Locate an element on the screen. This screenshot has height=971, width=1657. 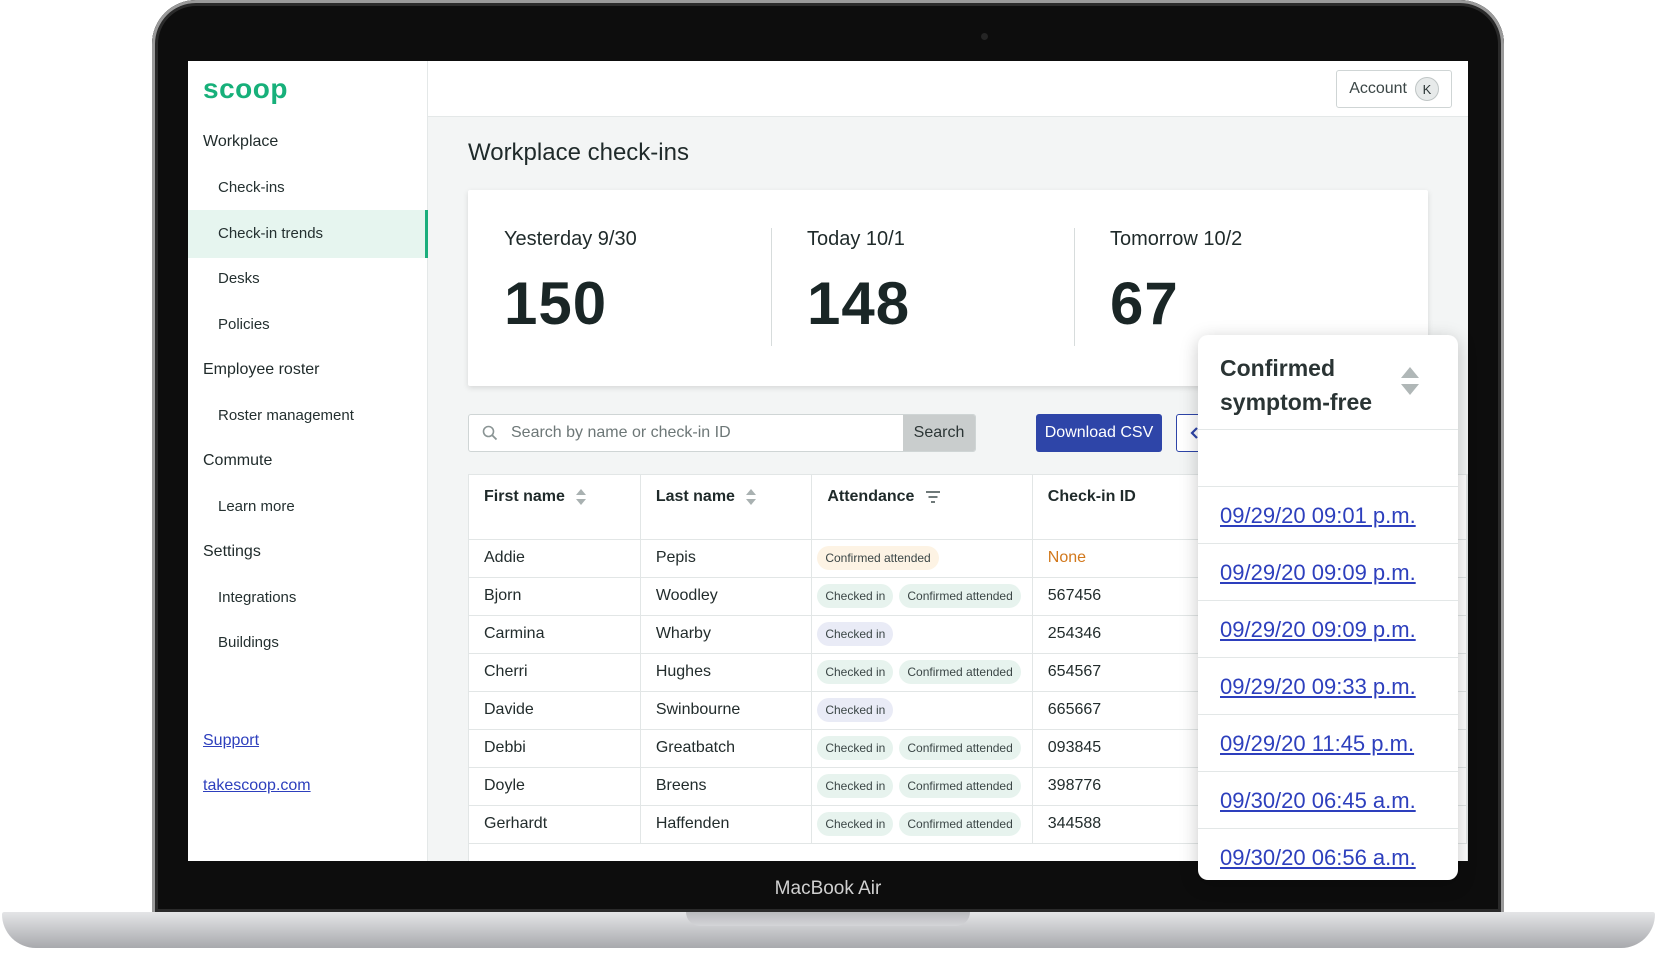
sidebar-item-roster-management: Roster management is located at coordinates (308, 416).